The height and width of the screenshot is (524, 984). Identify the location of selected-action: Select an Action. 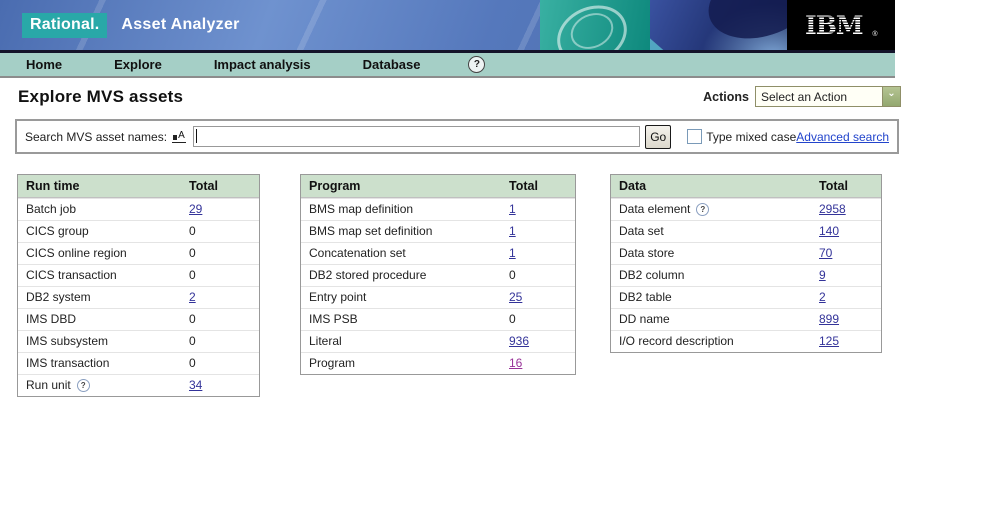
(804, 96).